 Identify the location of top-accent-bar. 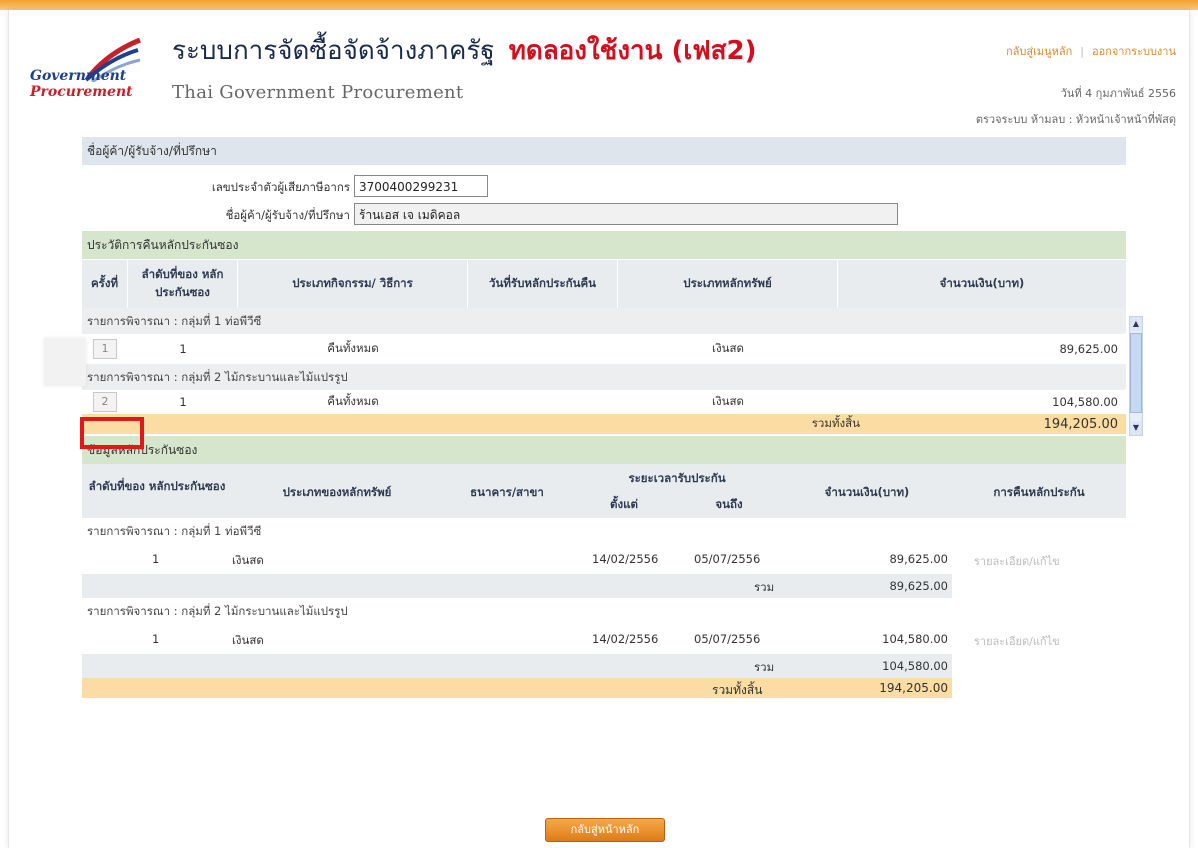
(599, 5).